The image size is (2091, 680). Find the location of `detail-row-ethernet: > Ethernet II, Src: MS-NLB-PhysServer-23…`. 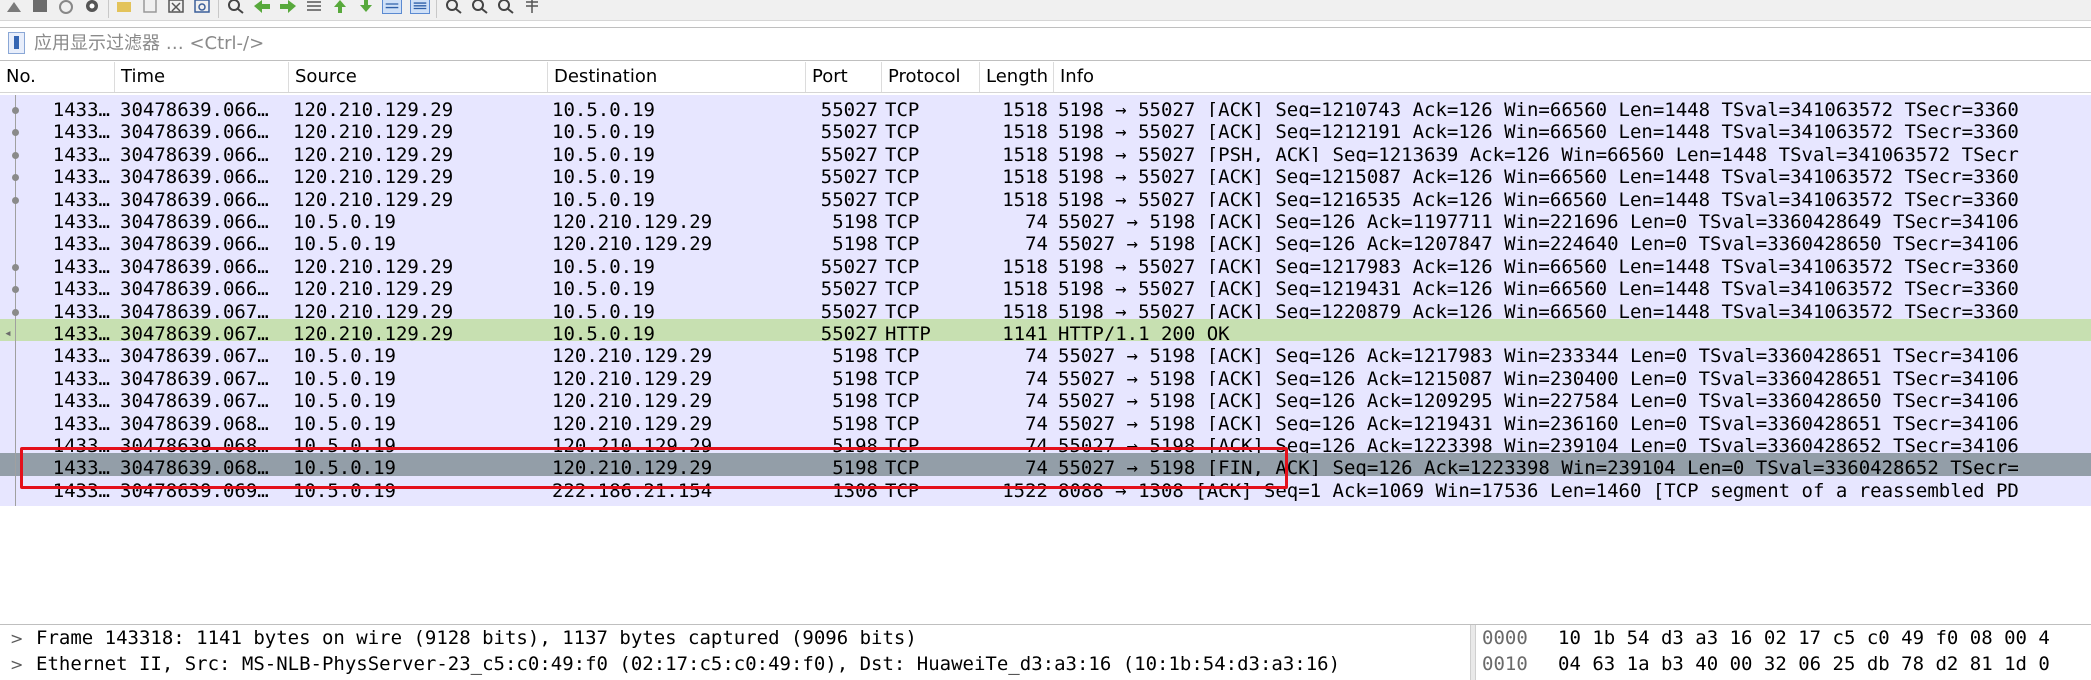

detail-row-ethernet: > Ethernet II, Src: MS-NLB-PhysServer-23… is located at coordinates (734, 664).